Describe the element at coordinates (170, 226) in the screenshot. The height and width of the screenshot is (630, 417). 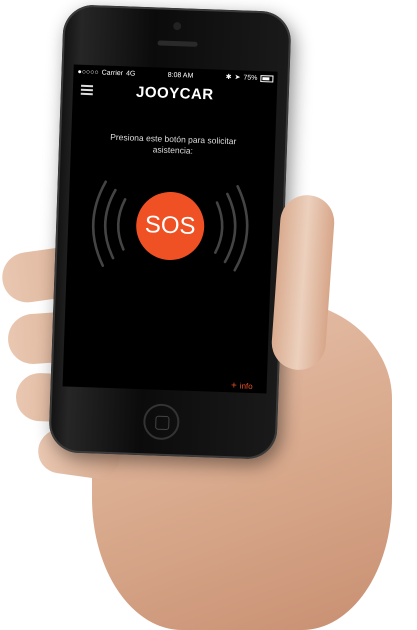
I see `sos-area: SOS` at that location.